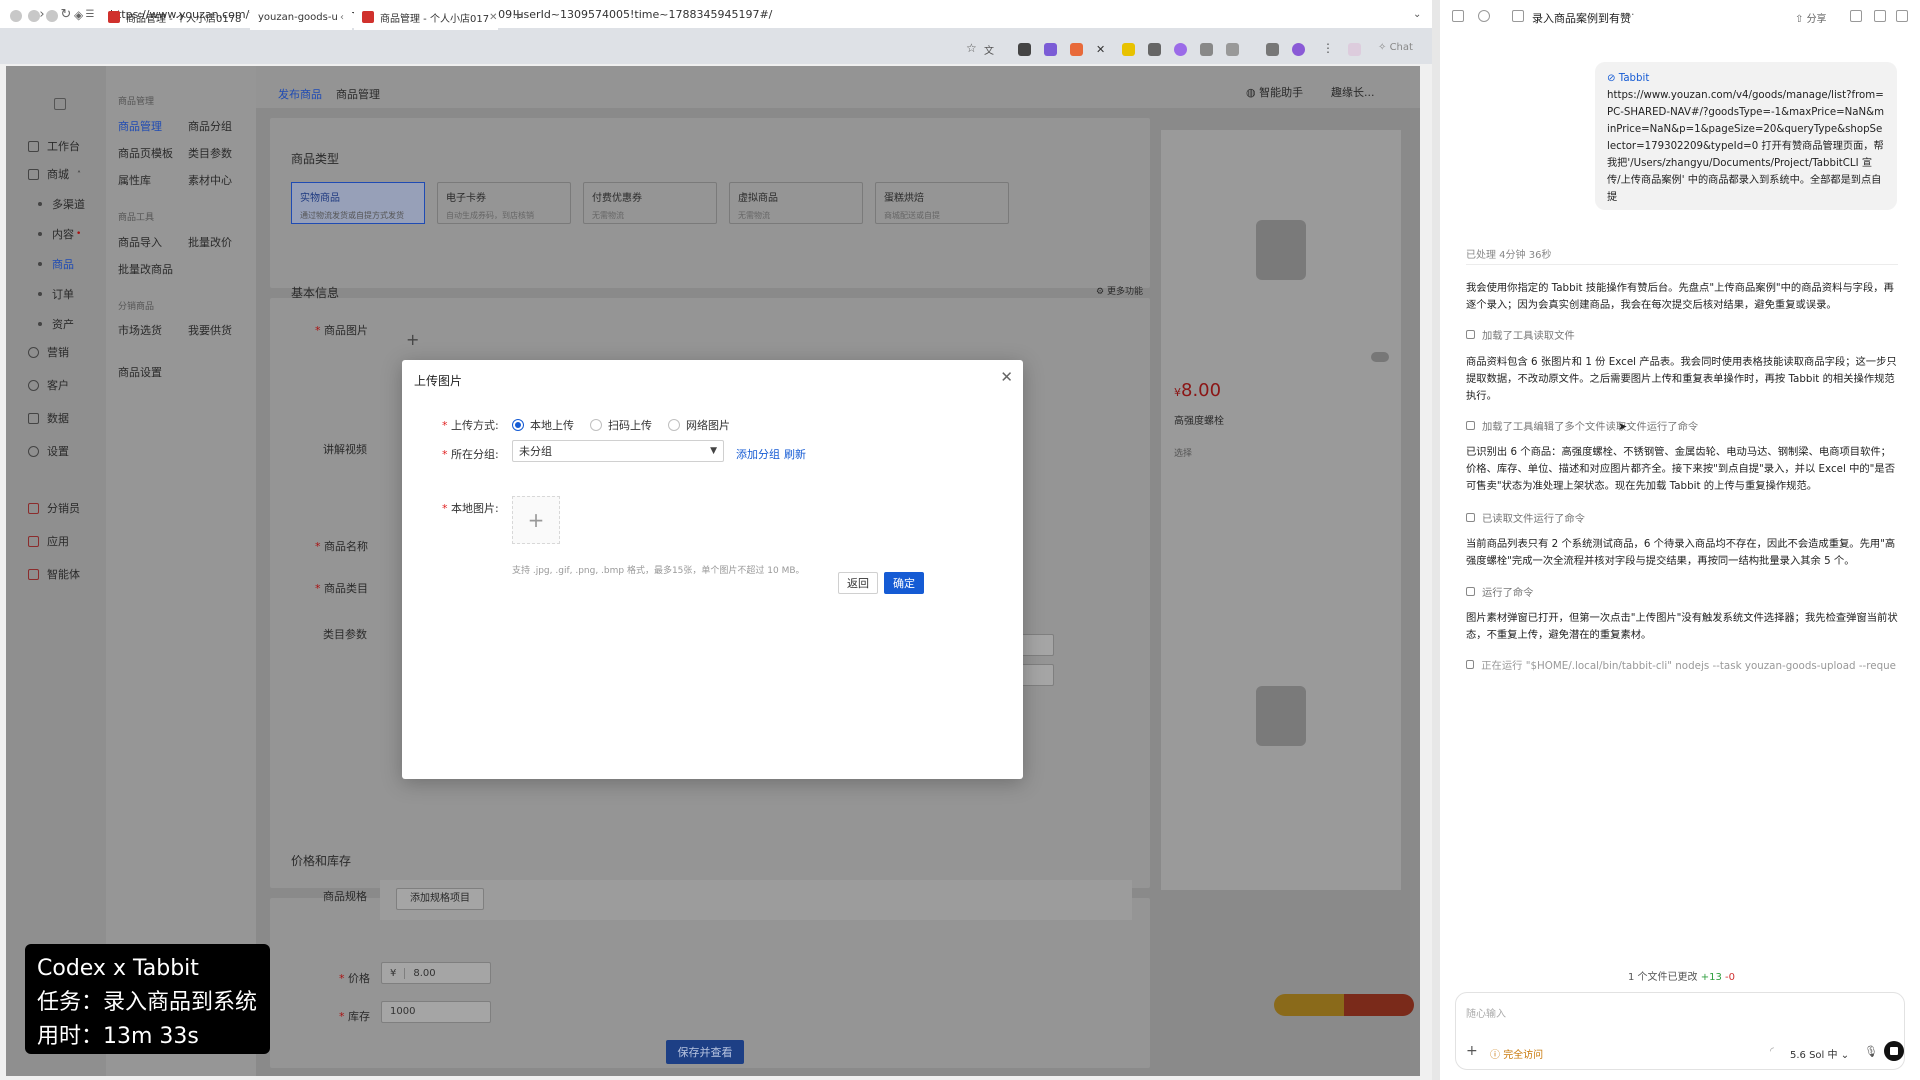 This screenshot has width=1920, height=1080. Describe the element at coordinates (1486, 1012) in the screenshot. I see `chat-input: 随心输入` at that location.